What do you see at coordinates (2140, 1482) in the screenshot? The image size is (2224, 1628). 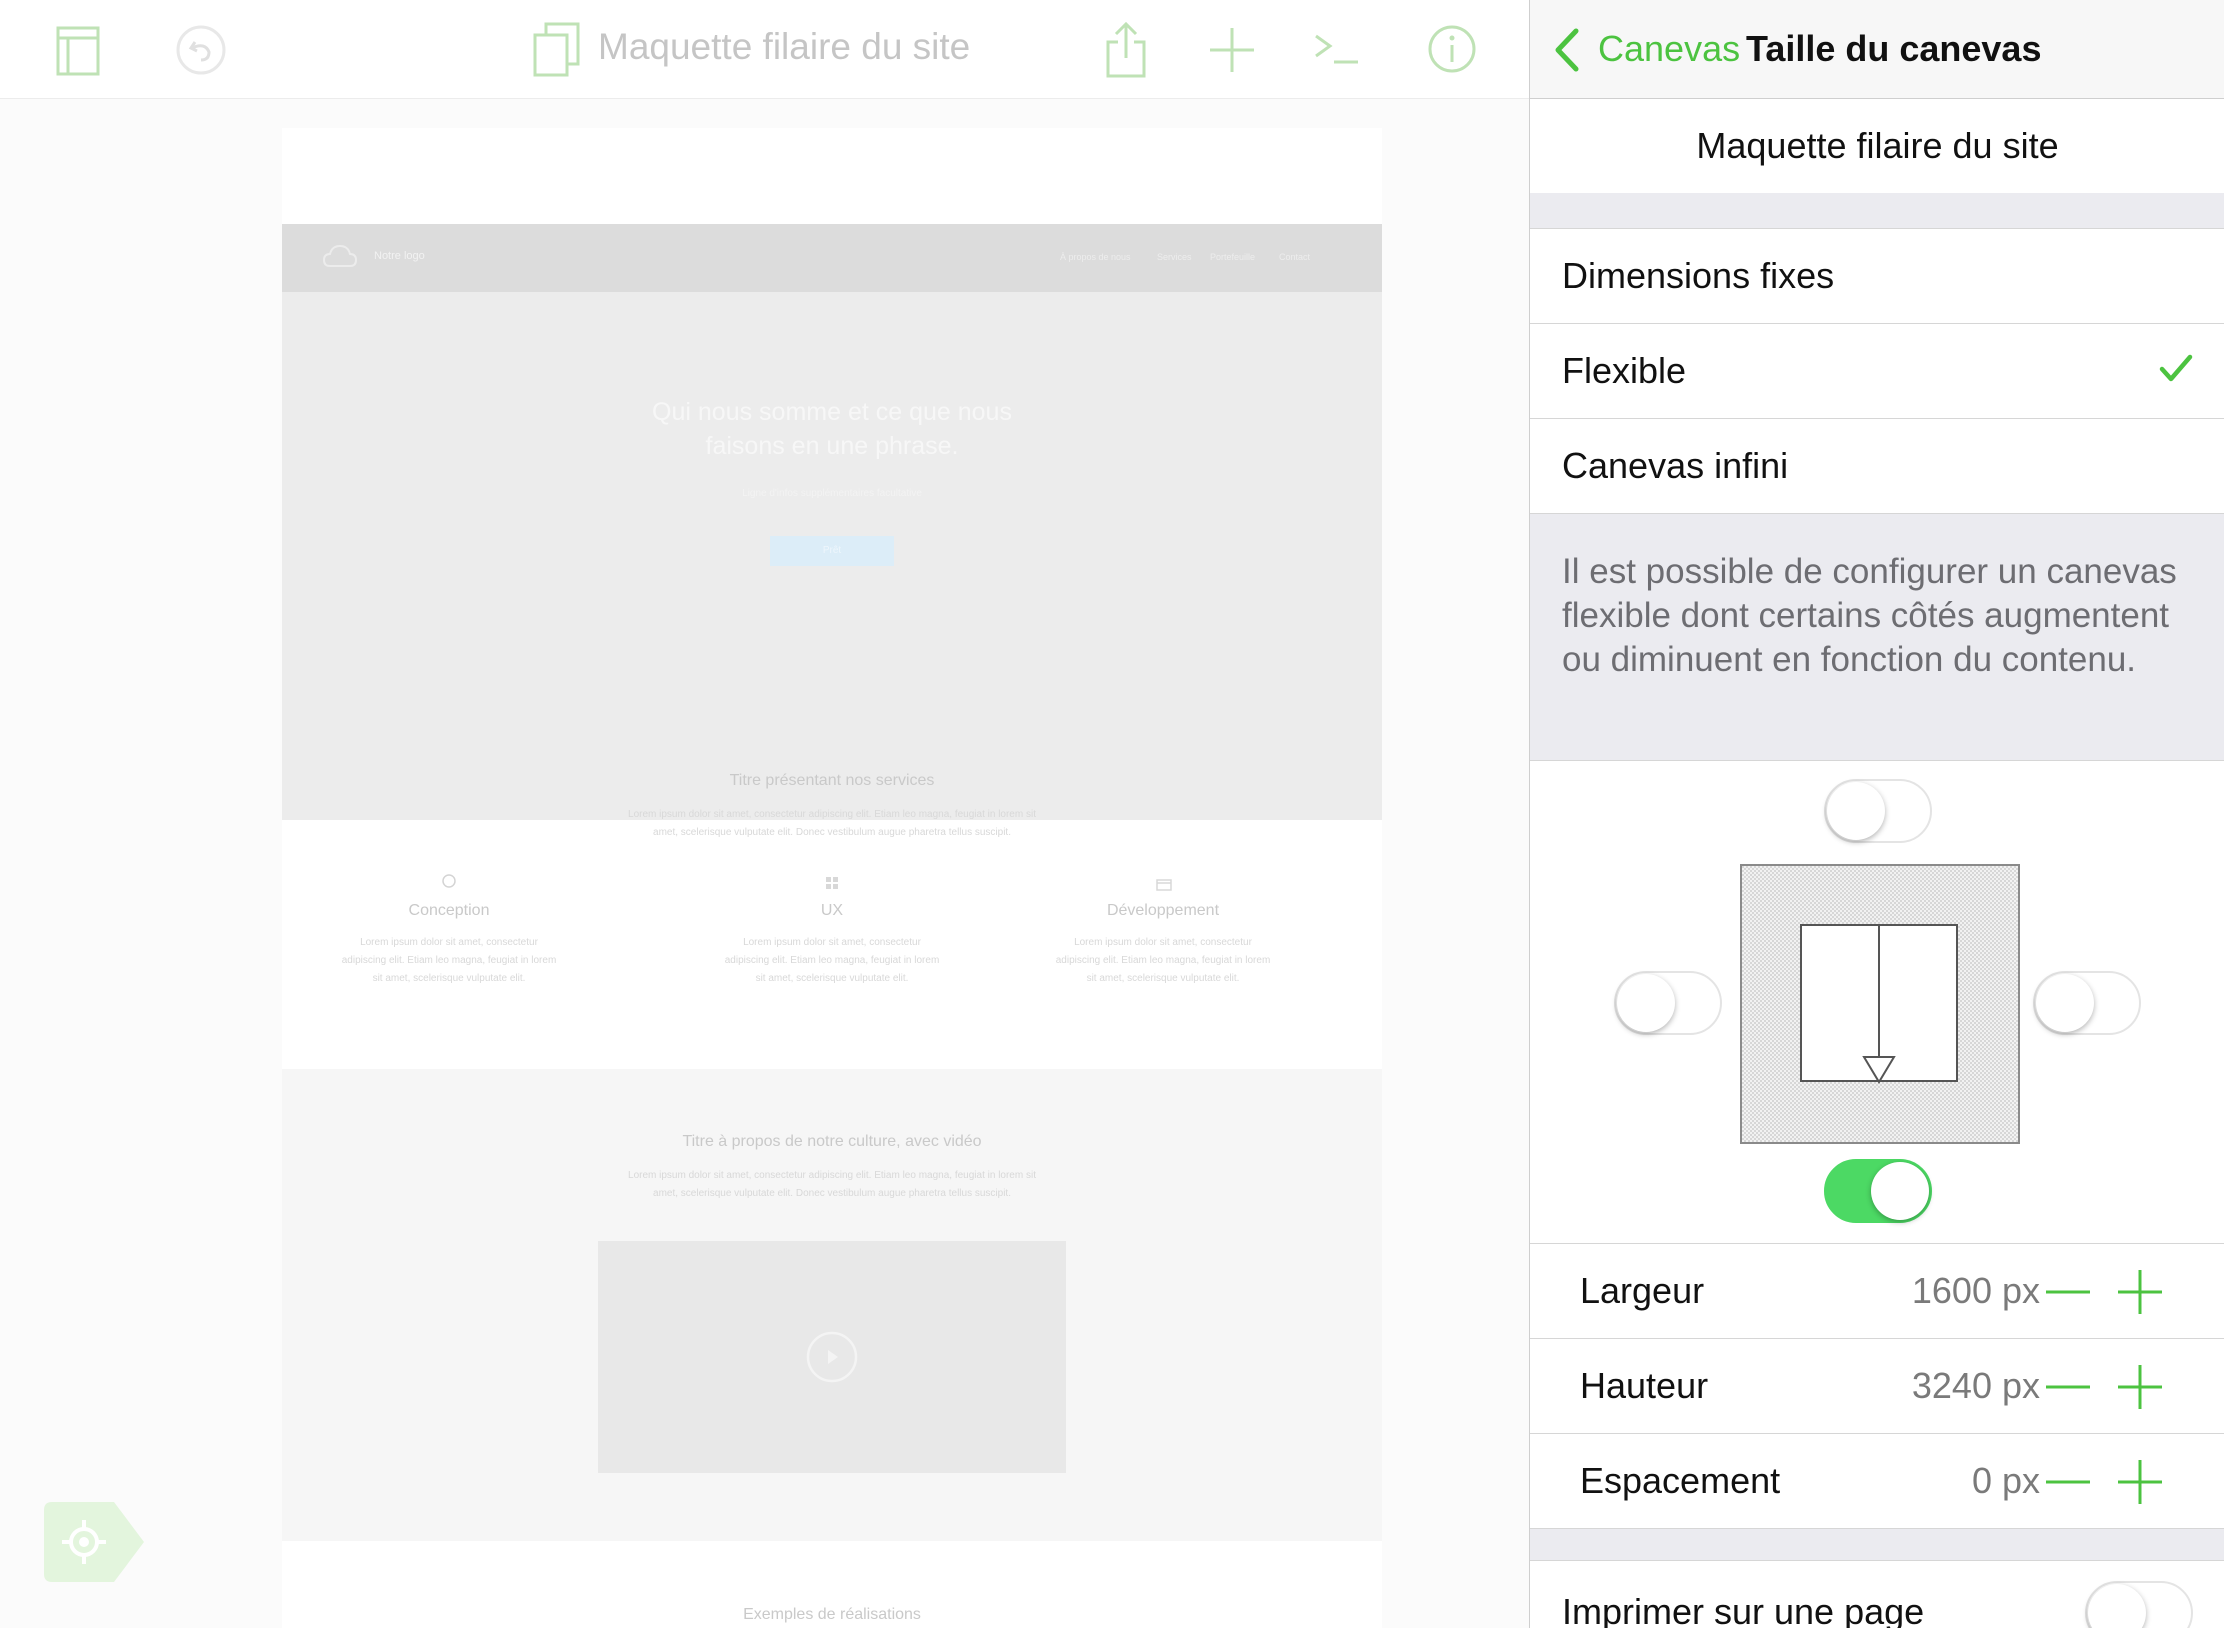 I see `spacing-increment-button` at bounding box center [2140, 1482].